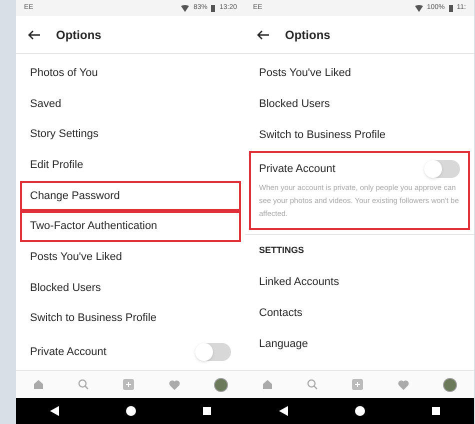  Describe the element at coordinates (130, 226) in the screenshot. I see `menu-item: Two-Factor Authentication` at that location.